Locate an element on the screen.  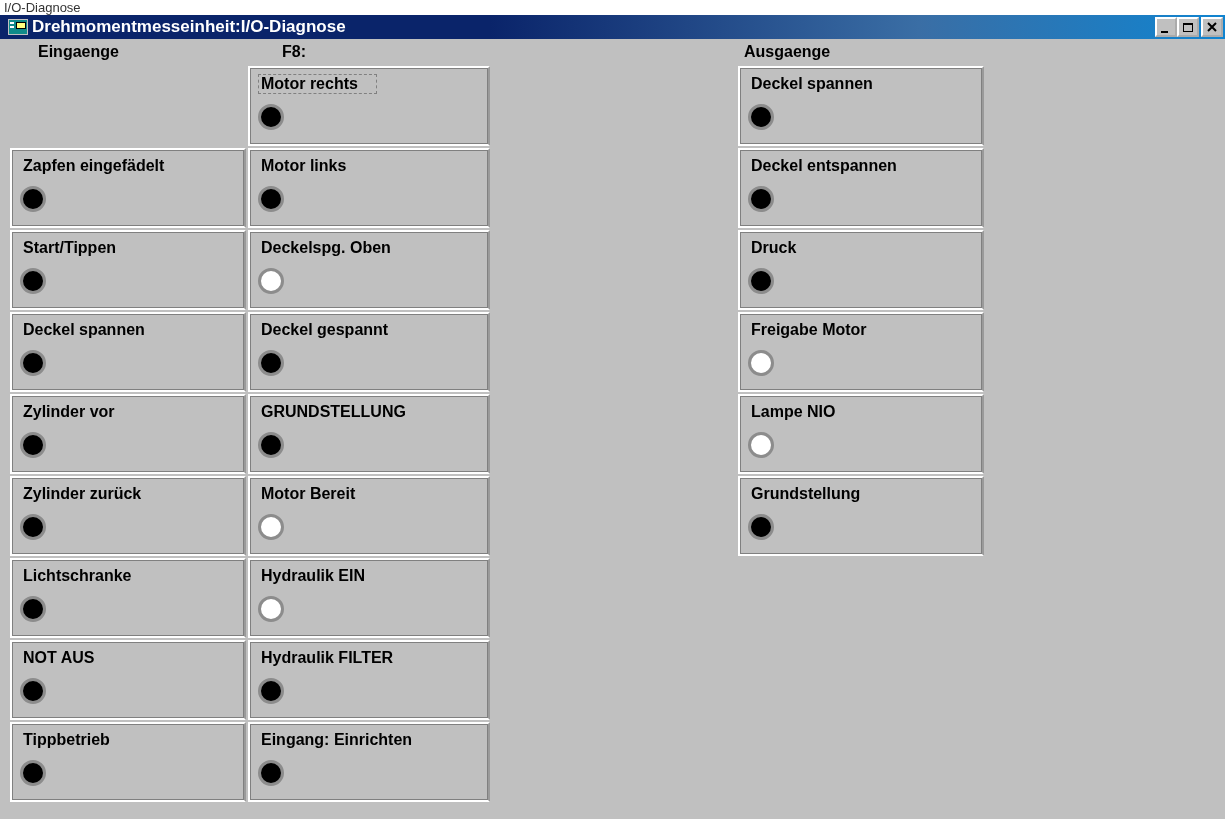
close-button is located at coordinates (1212, 27).